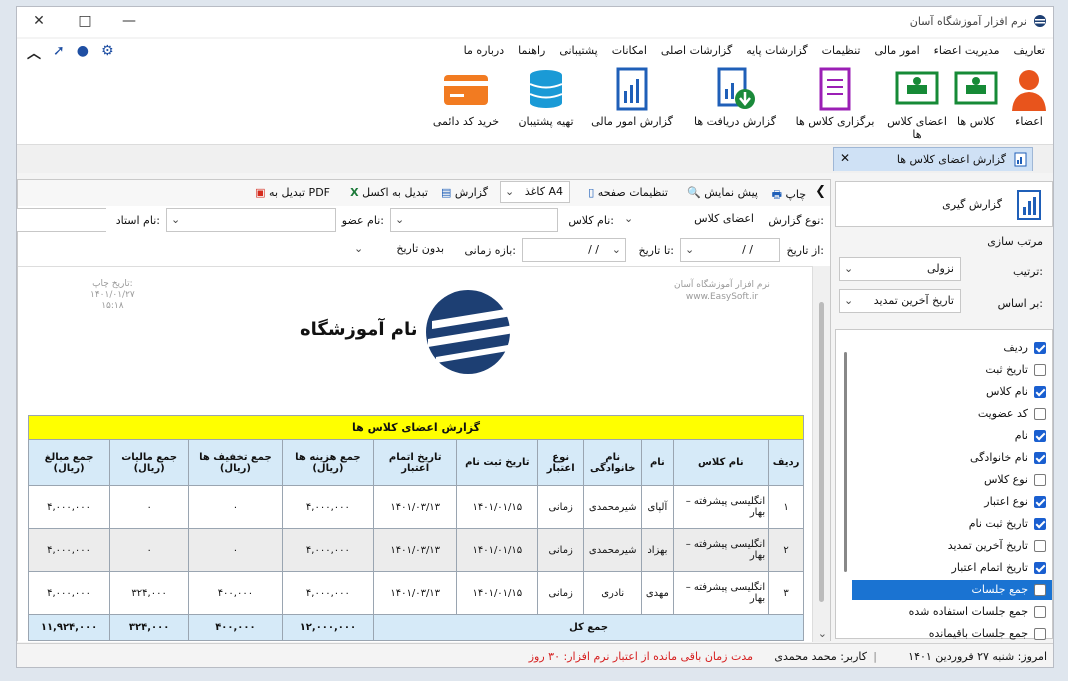  Describe the element at coordinates (944, 204) in the screenshot. I see `generate-report-button: گزارش گیری` at that location.